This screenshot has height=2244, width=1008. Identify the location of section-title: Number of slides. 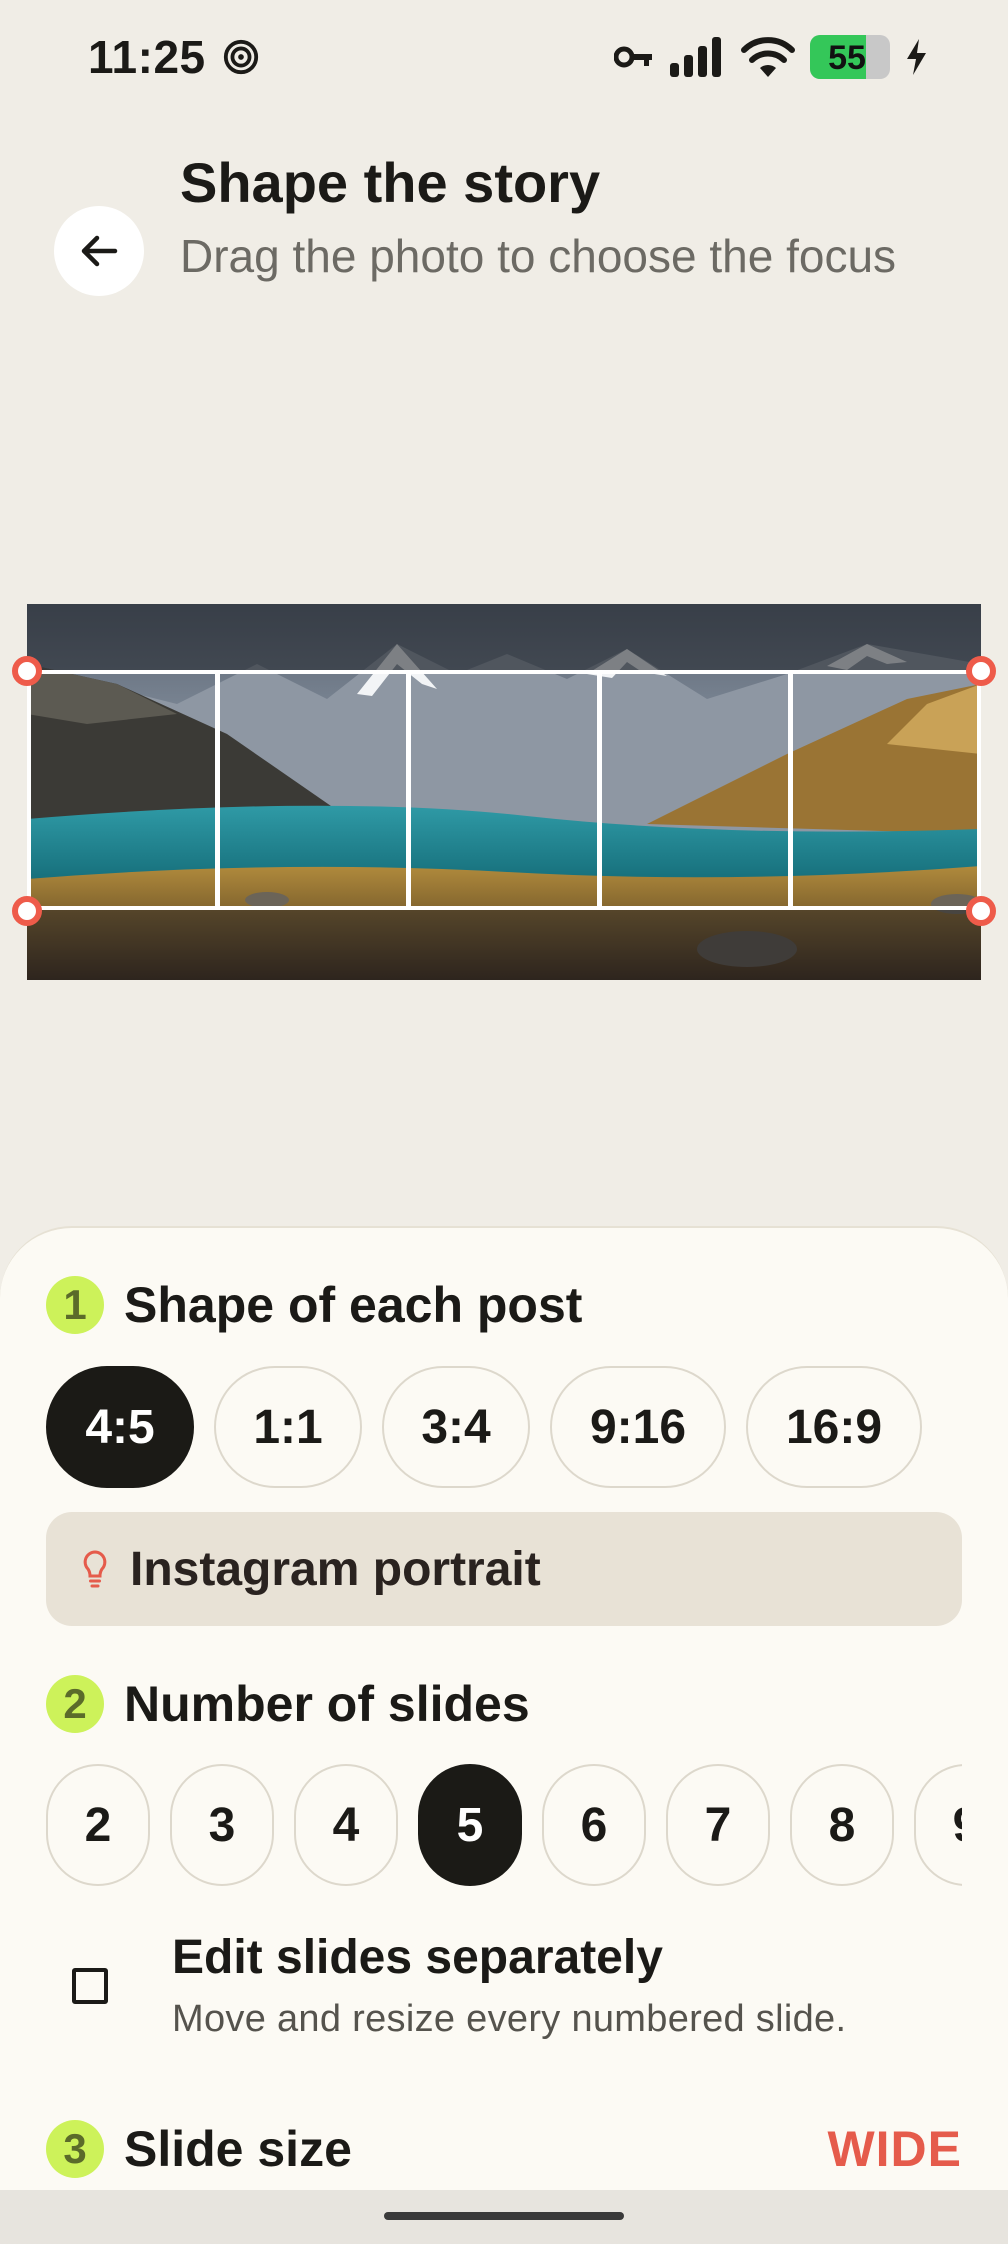
(327, 1704).